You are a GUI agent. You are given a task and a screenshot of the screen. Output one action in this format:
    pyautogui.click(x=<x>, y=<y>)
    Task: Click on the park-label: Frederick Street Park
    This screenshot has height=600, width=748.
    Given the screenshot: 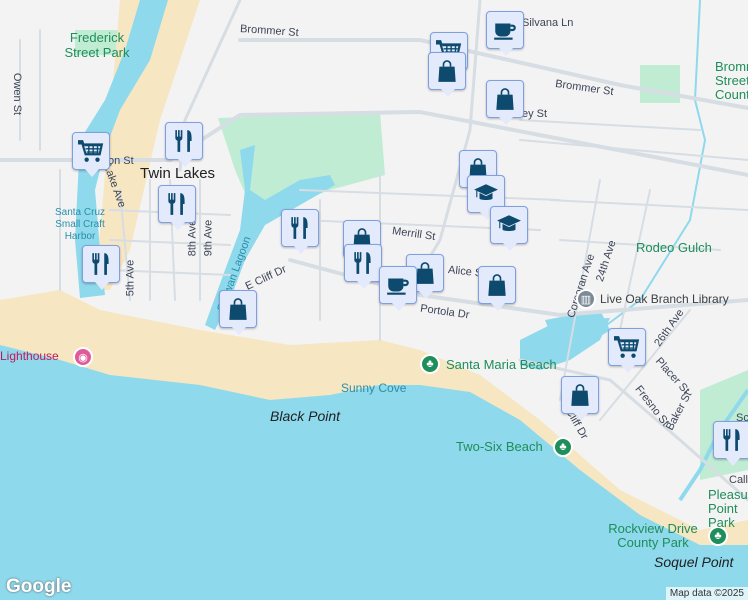 What is the action you would take?
    pyautogui.click(x=97, y=45)
    